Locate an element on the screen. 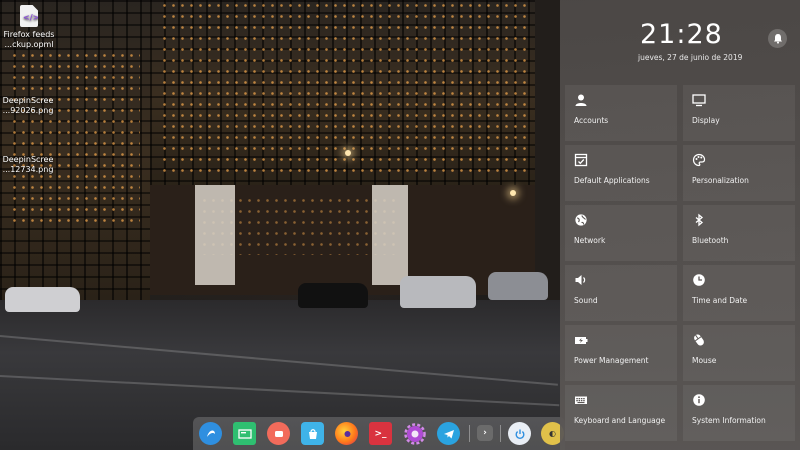 The height and width of the screenshot is (450, 800). tile-label: Time and Date is located at coordinates (720, 300).